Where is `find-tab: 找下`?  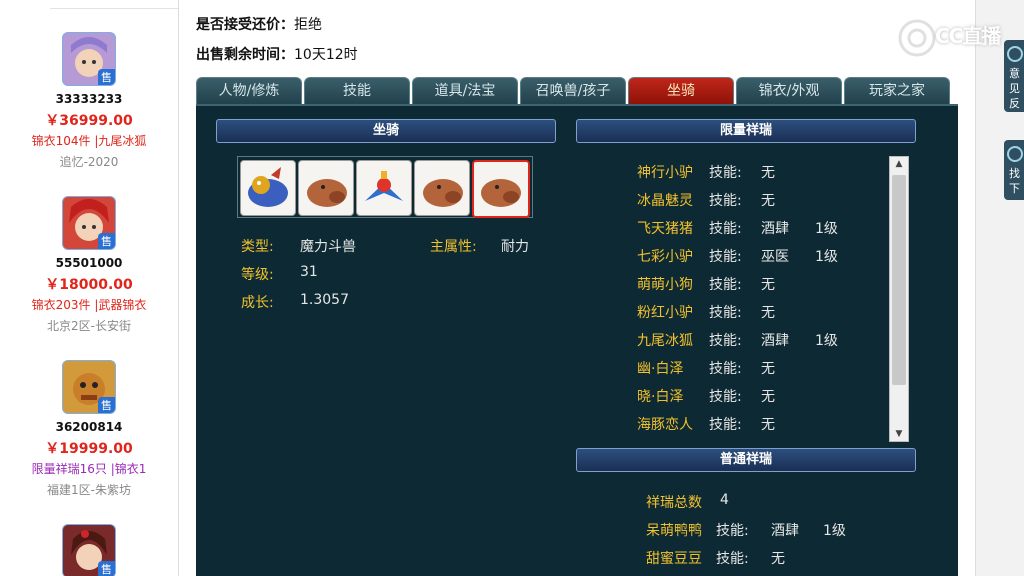
find-tab: 找下 is located at coordinates (1014, 170).